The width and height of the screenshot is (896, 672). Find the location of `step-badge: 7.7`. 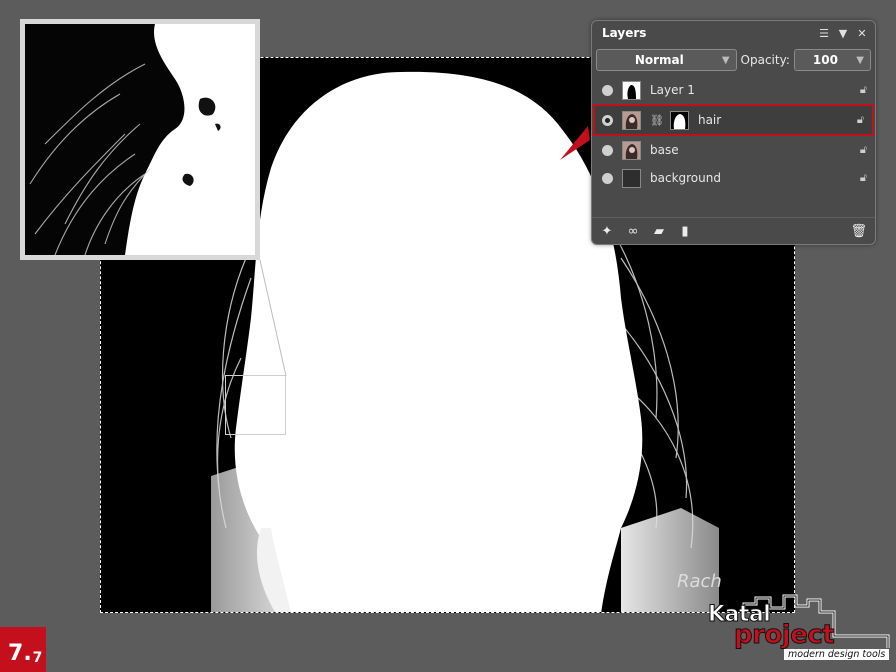

step-badge: 7.7 is located at coordinates (23, 649).